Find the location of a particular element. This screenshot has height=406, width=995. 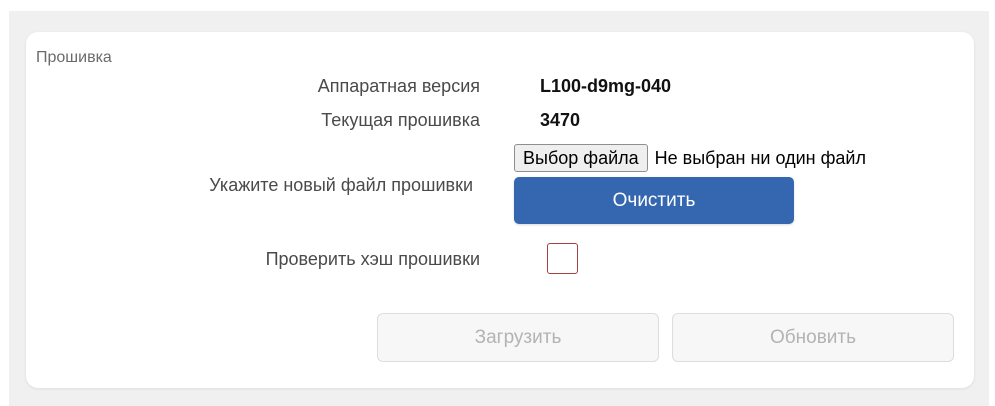

current-firmware-label: Текущая прошивка is located at coordinates (400, 120).